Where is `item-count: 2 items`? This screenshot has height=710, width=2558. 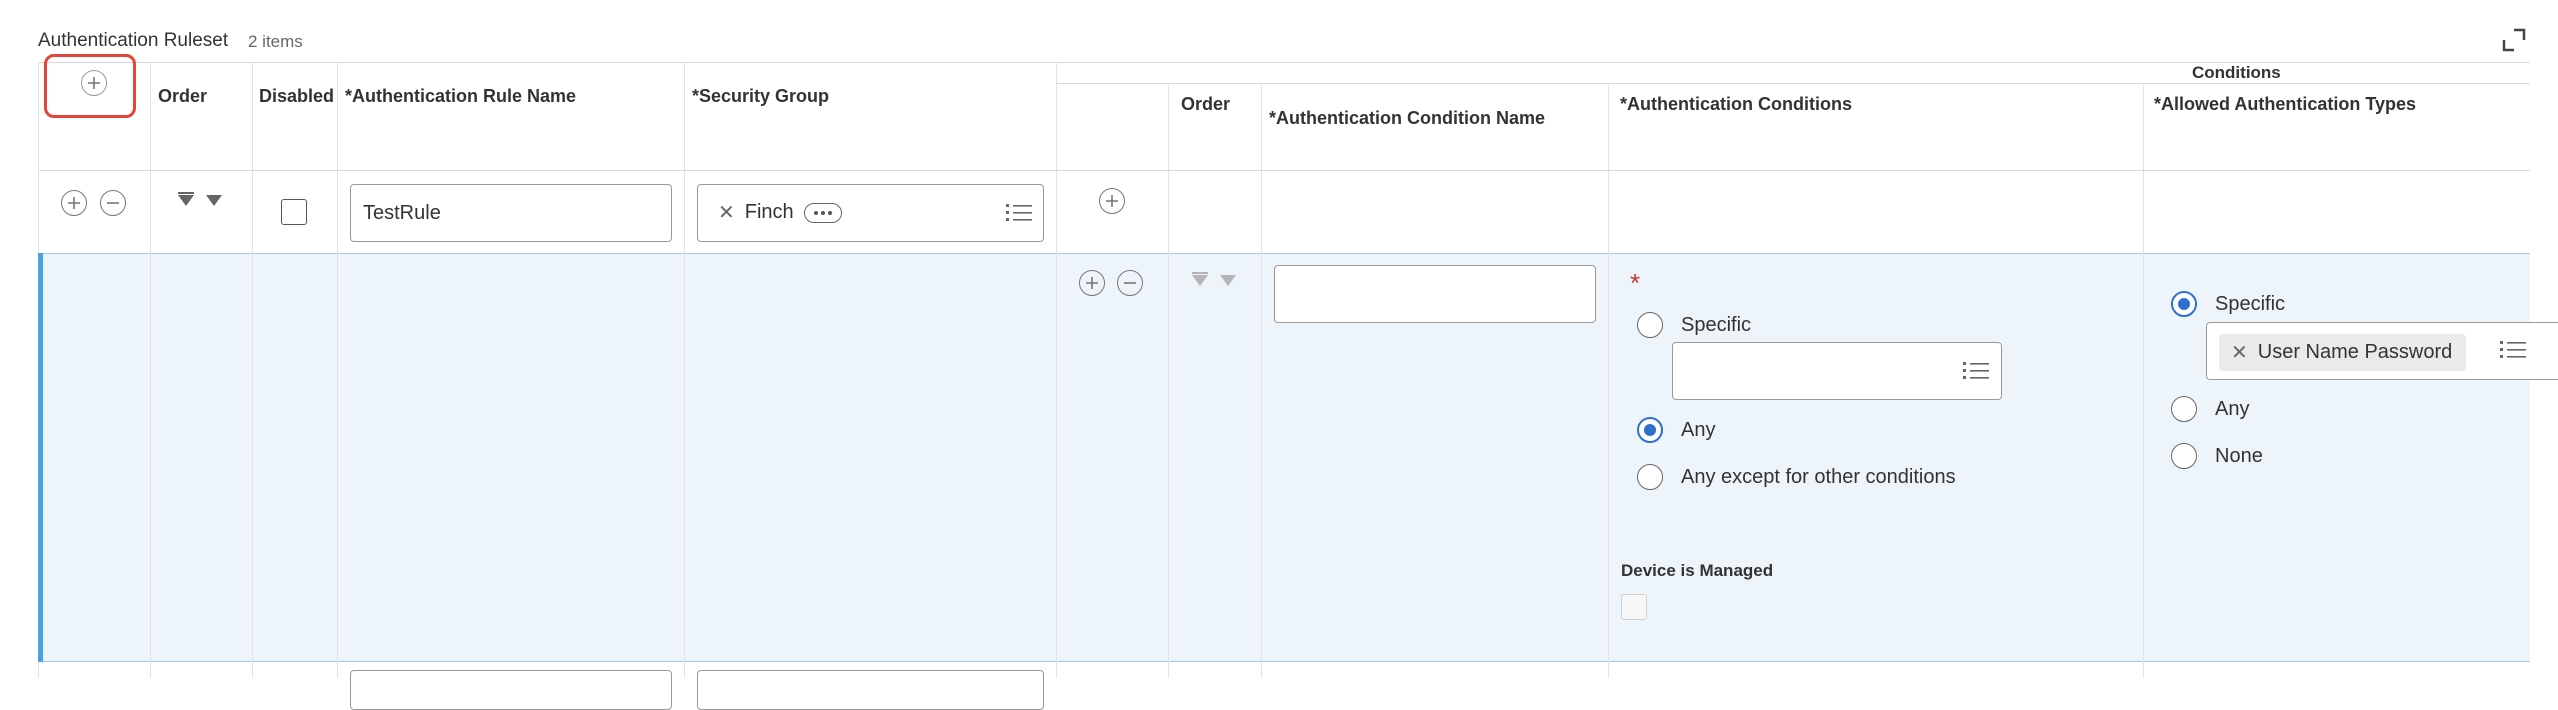
item-count: 2 items is located at coordinates (275, 41).